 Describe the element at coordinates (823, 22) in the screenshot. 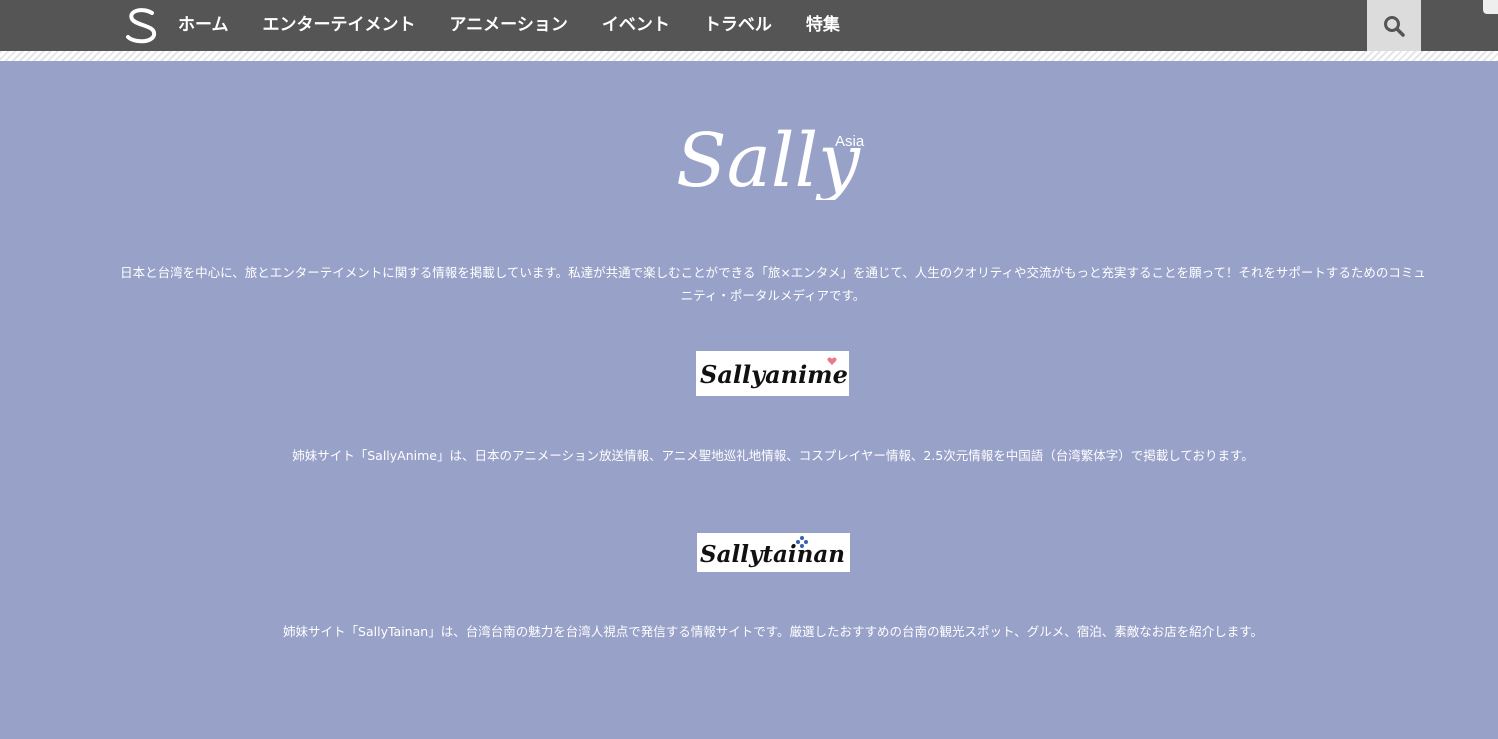

I see `nav-item-feature: 特集` at that location.